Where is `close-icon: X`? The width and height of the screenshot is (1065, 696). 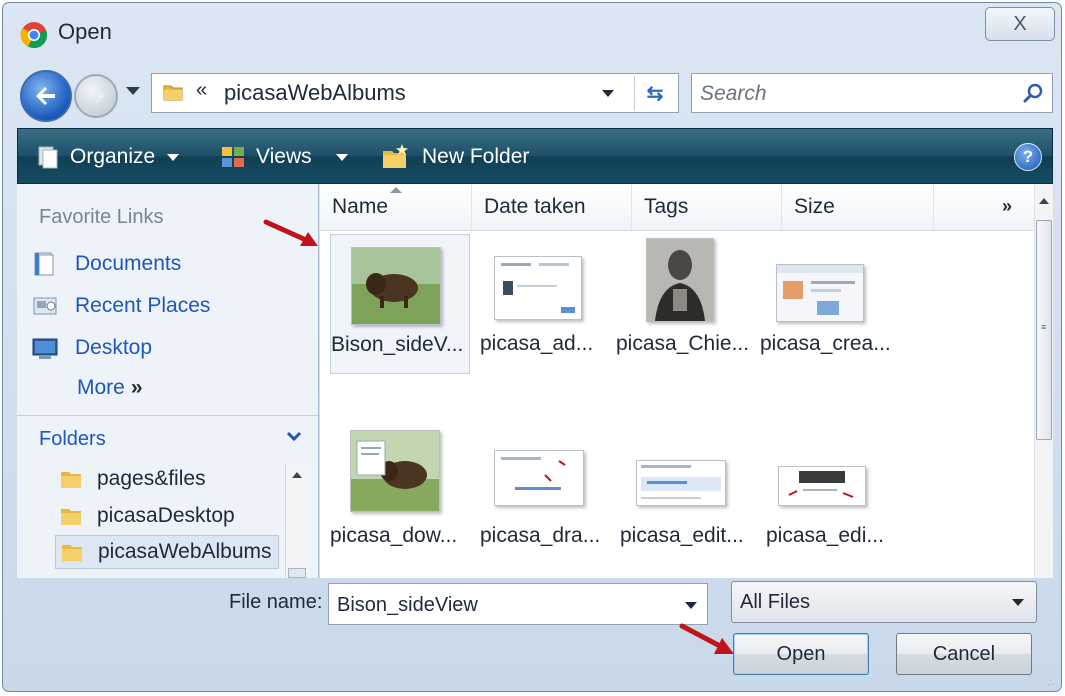 close-icon: X is located at coordinates (1020, 23).